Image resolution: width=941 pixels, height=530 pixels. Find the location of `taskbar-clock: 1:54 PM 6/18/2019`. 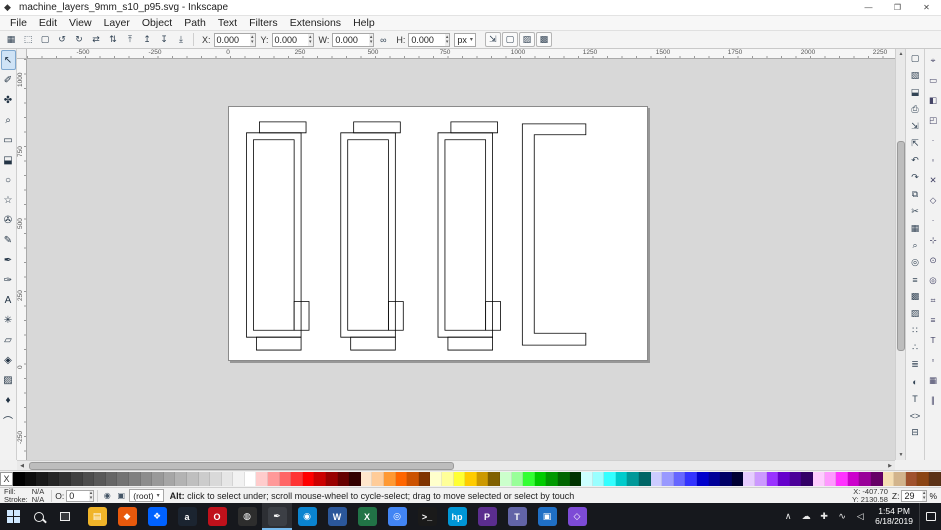

taskbar-clock: 1:54 PM 6/18/2019 is located at coordinates (894, 516).